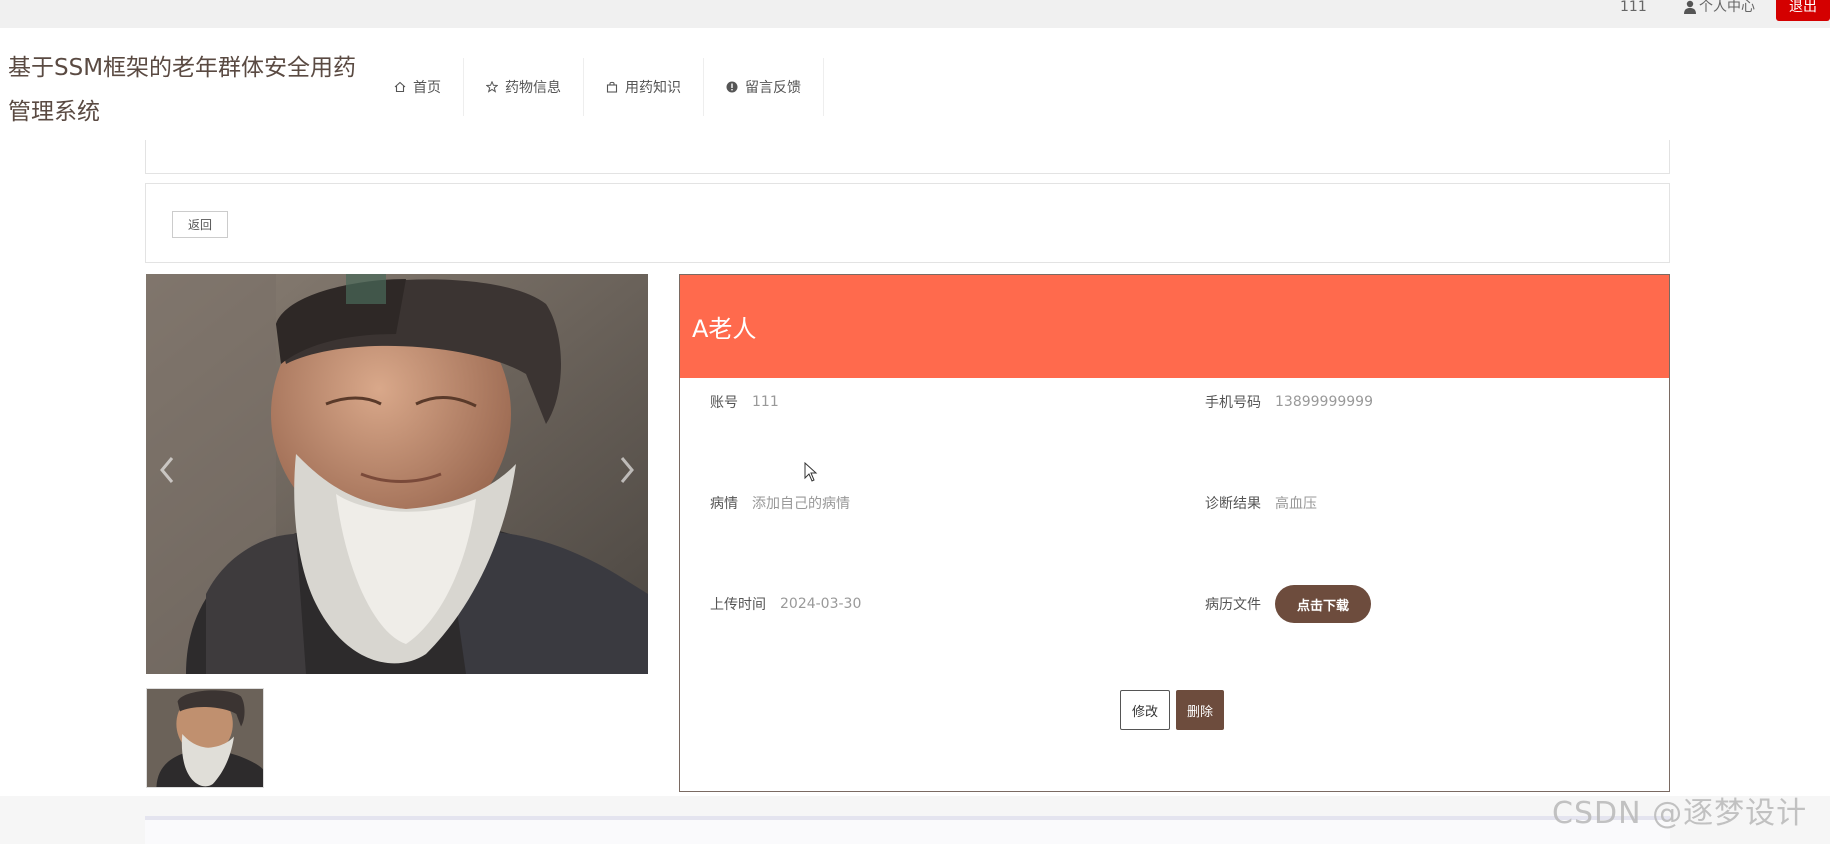 The width and height of the screenshot is (1830, 844). What do you see at coordinates (182, 90) in the screenshot?
I see `site-title: 基于SSM框架的老年群体安全用药管理系统` at bounding box center [182, 90].